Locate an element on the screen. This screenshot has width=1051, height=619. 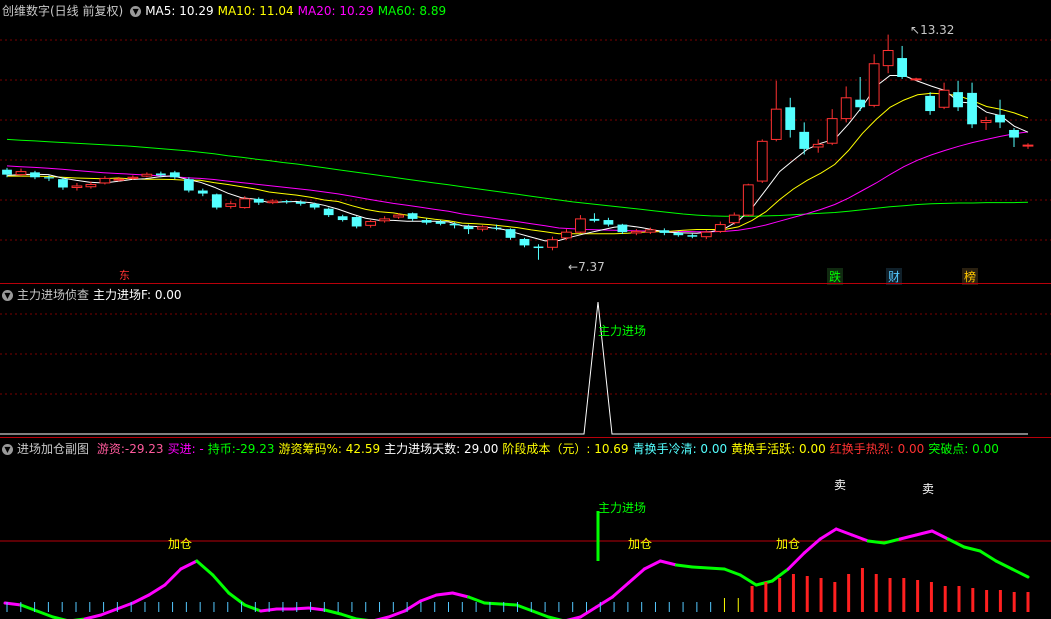
signal-enter: 主力进场 is located at coordinates (622, 508).